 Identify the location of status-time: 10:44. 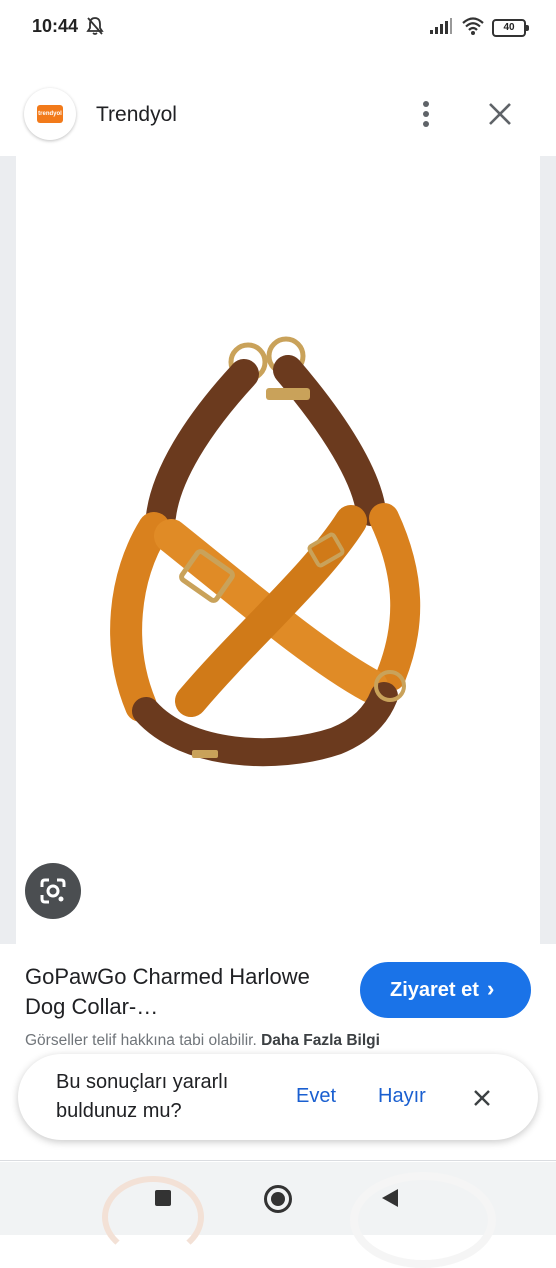
(55, 26).